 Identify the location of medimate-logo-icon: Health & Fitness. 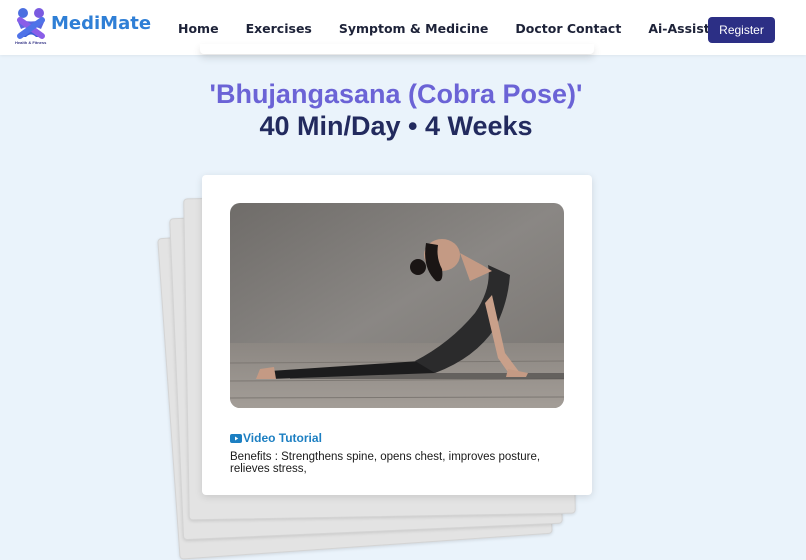
(31, 26).